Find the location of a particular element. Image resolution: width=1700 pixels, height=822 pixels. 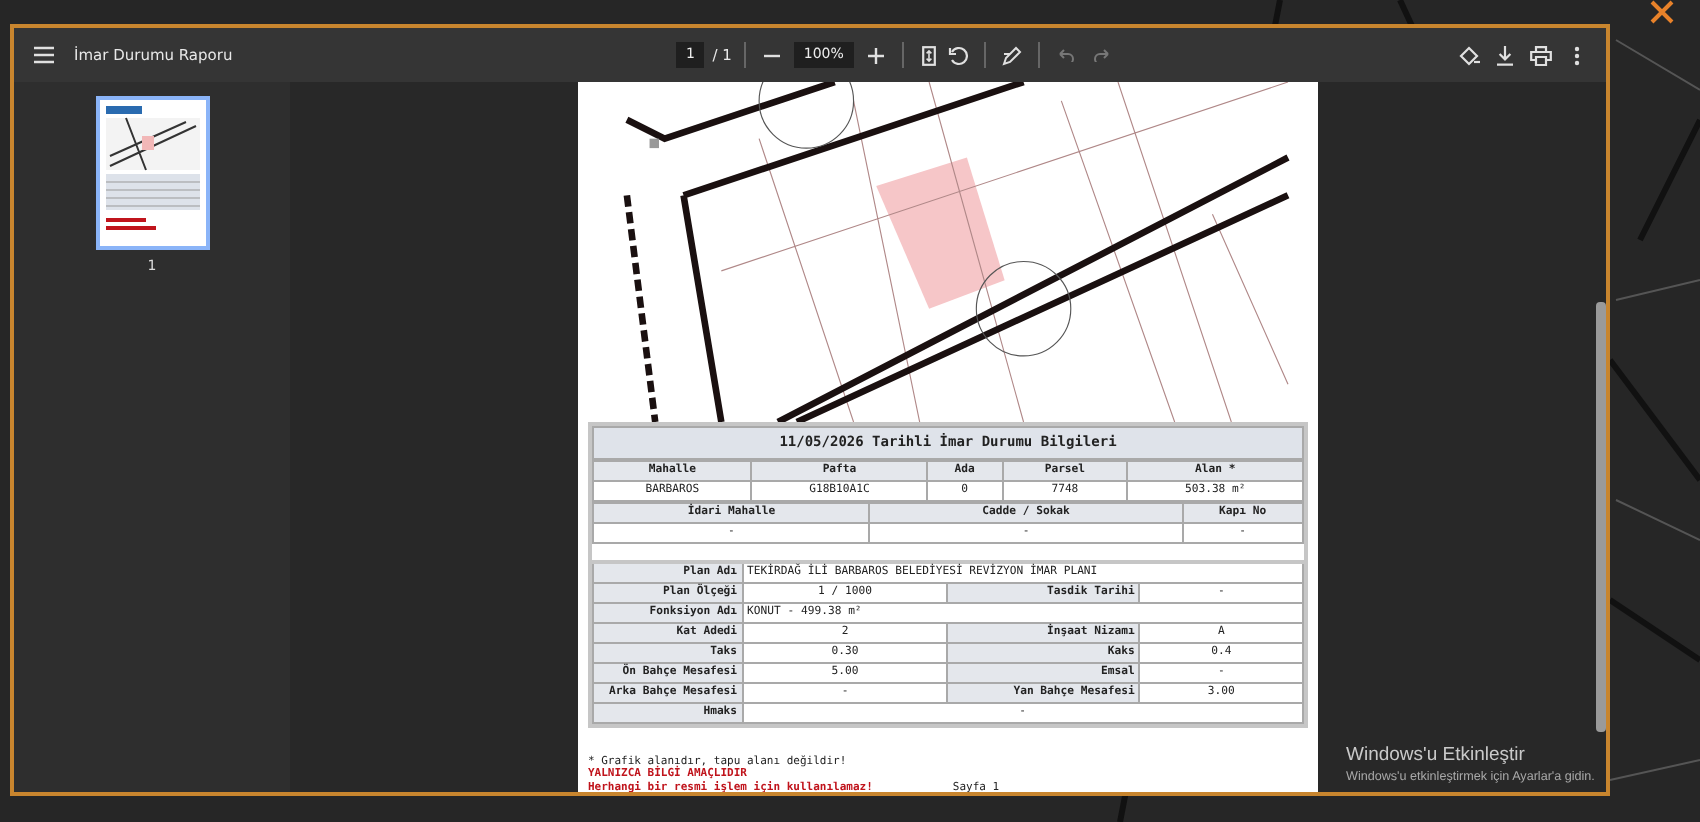

menu-icon is located at coordinates (44, 55).